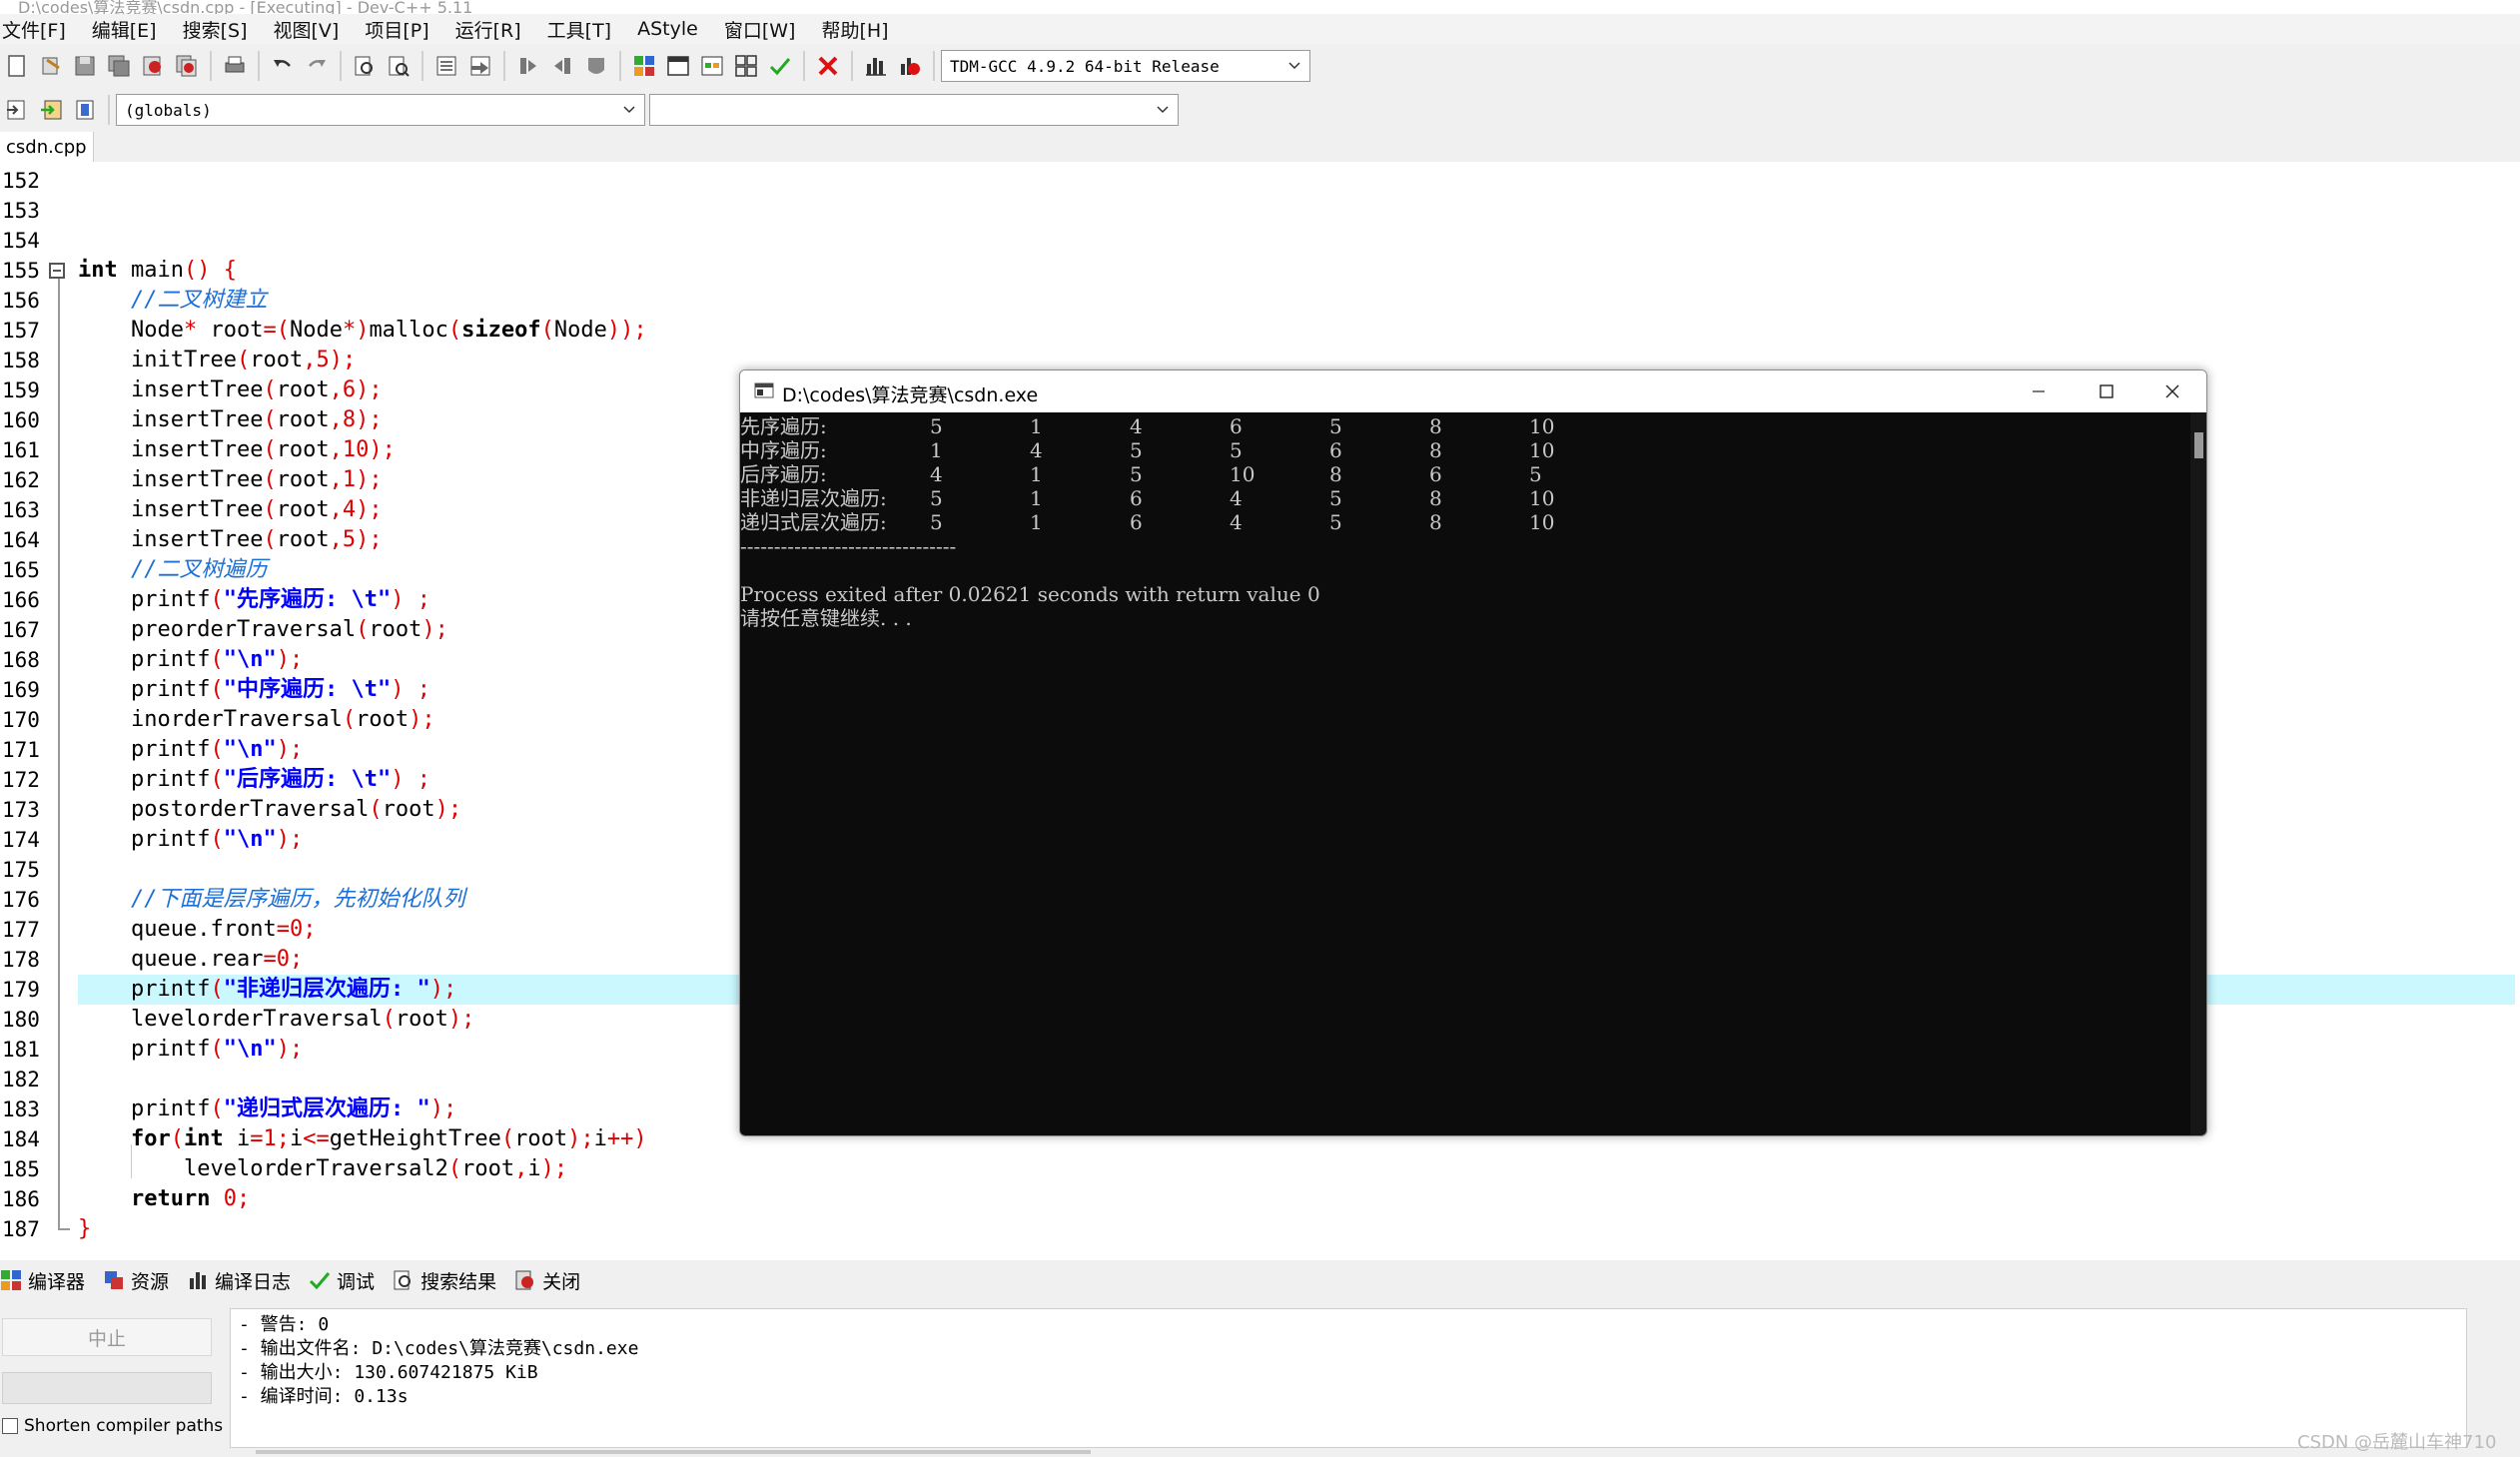 Image resolution: width=2520 pixels, height=1457 pixels. What do you see at coordinates (780, 66) in the screenshot?
I see `syntax-check-button` at bounding box center [780, 66].